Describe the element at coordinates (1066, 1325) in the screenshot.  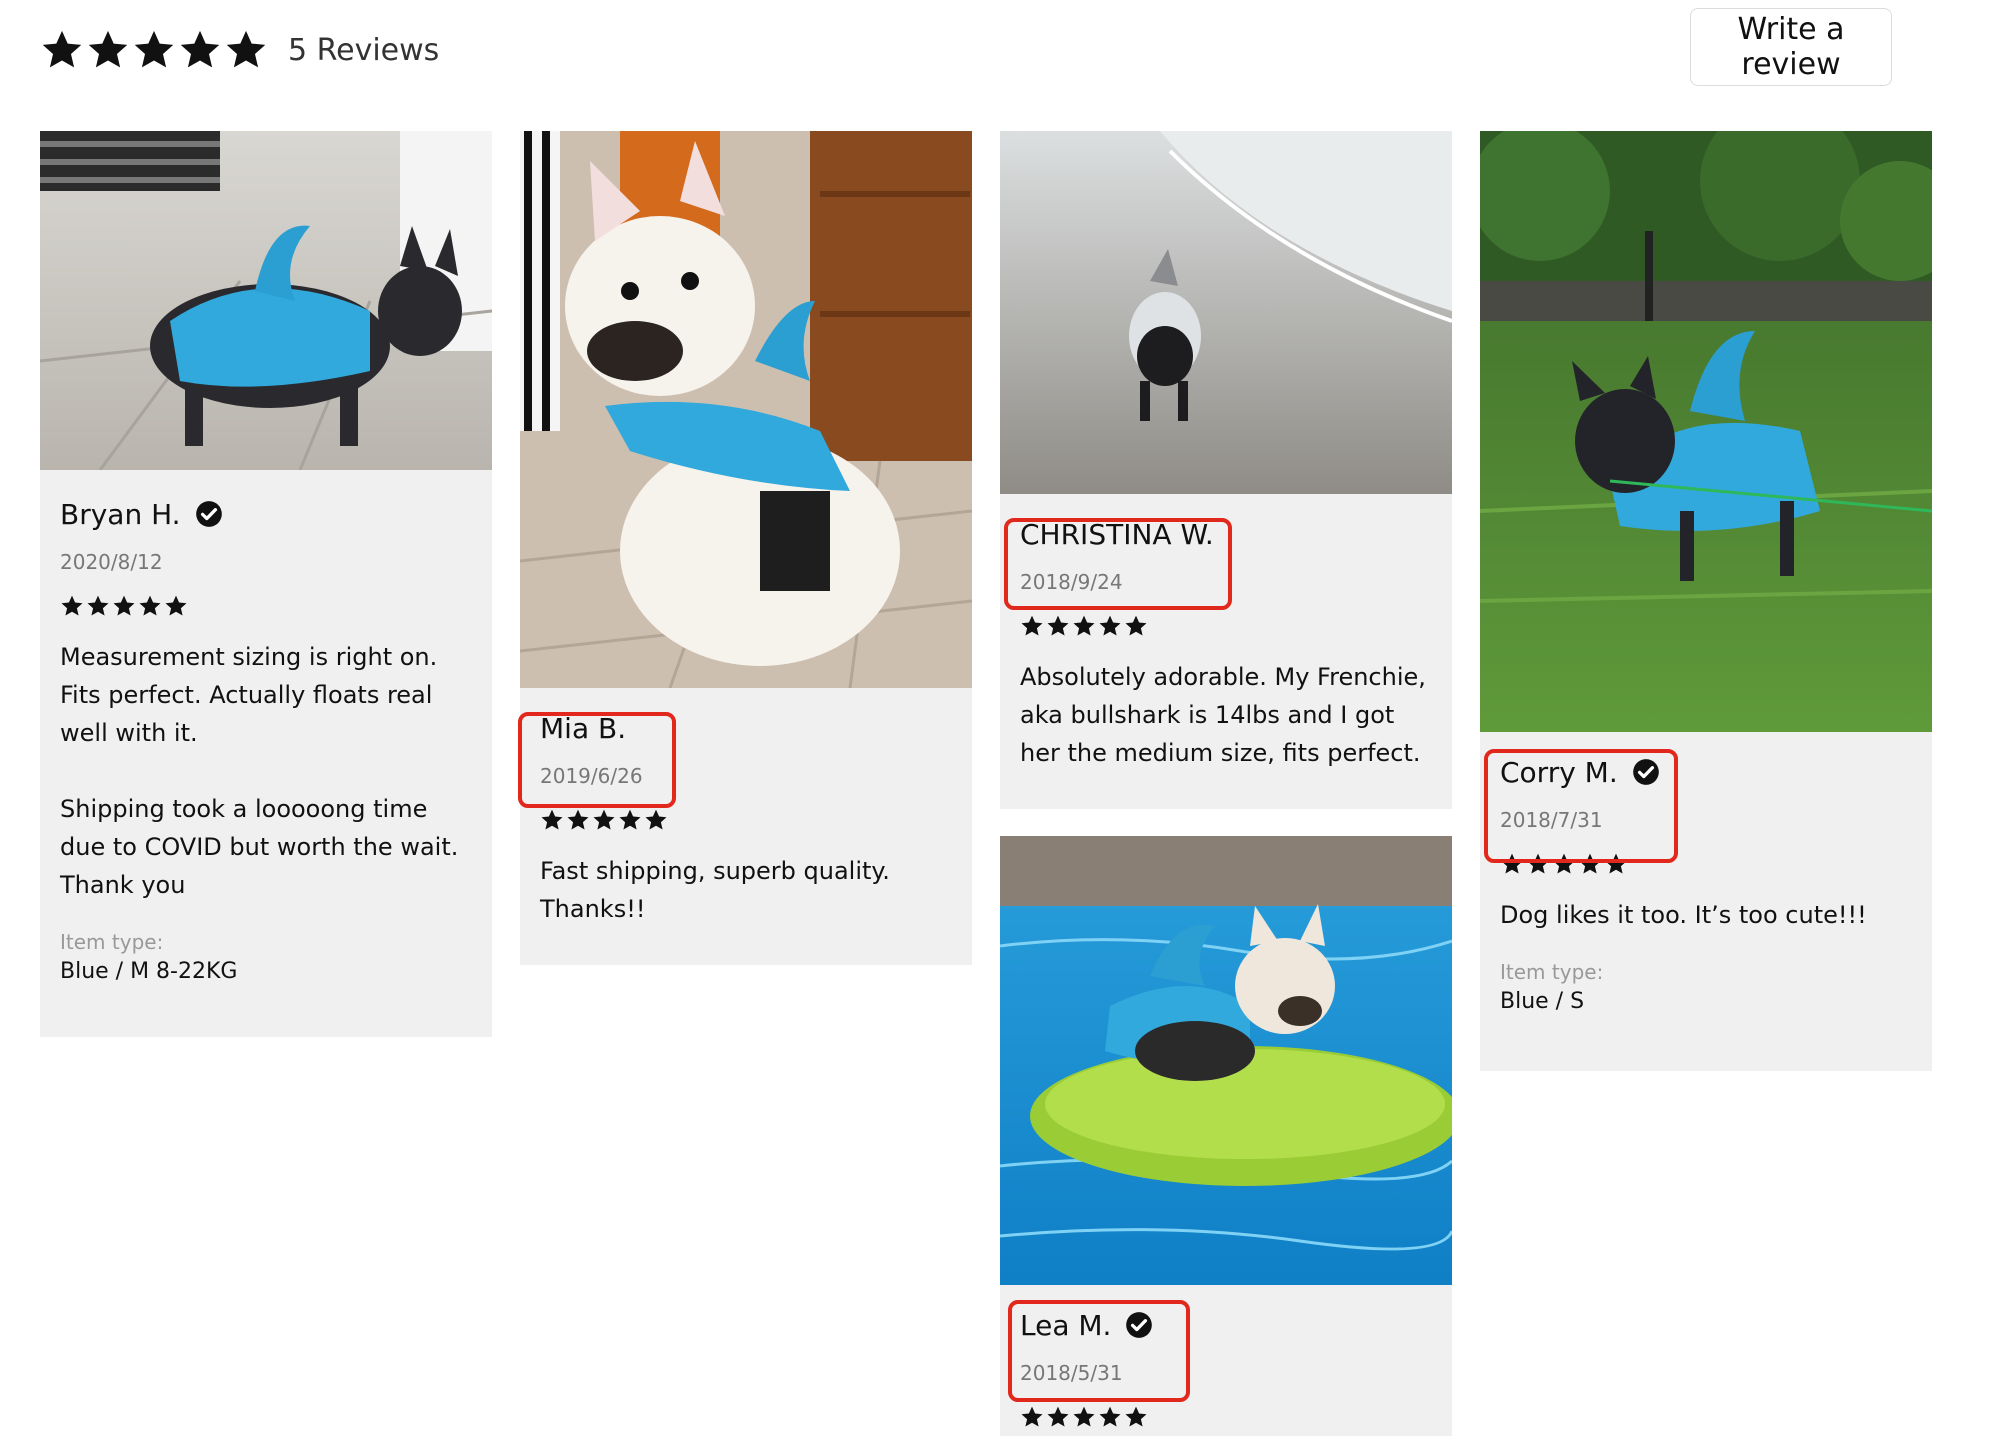
I see `reviewer-name: Lea M.` at that location.